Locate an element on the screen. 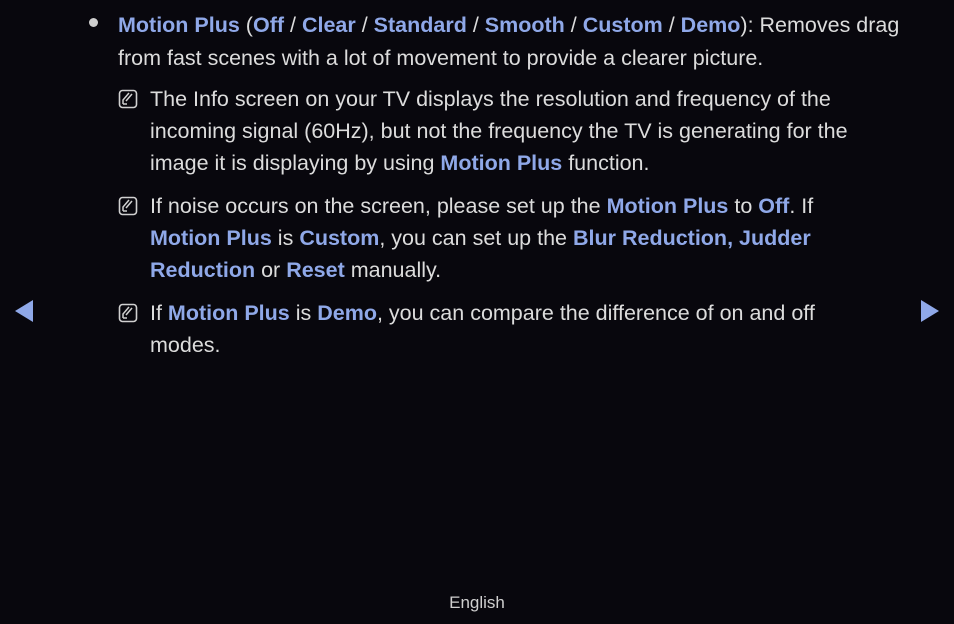 The height and width of the screenshot is (624, 954). highlighted-term: Demo is located at coordinates (347, 313).